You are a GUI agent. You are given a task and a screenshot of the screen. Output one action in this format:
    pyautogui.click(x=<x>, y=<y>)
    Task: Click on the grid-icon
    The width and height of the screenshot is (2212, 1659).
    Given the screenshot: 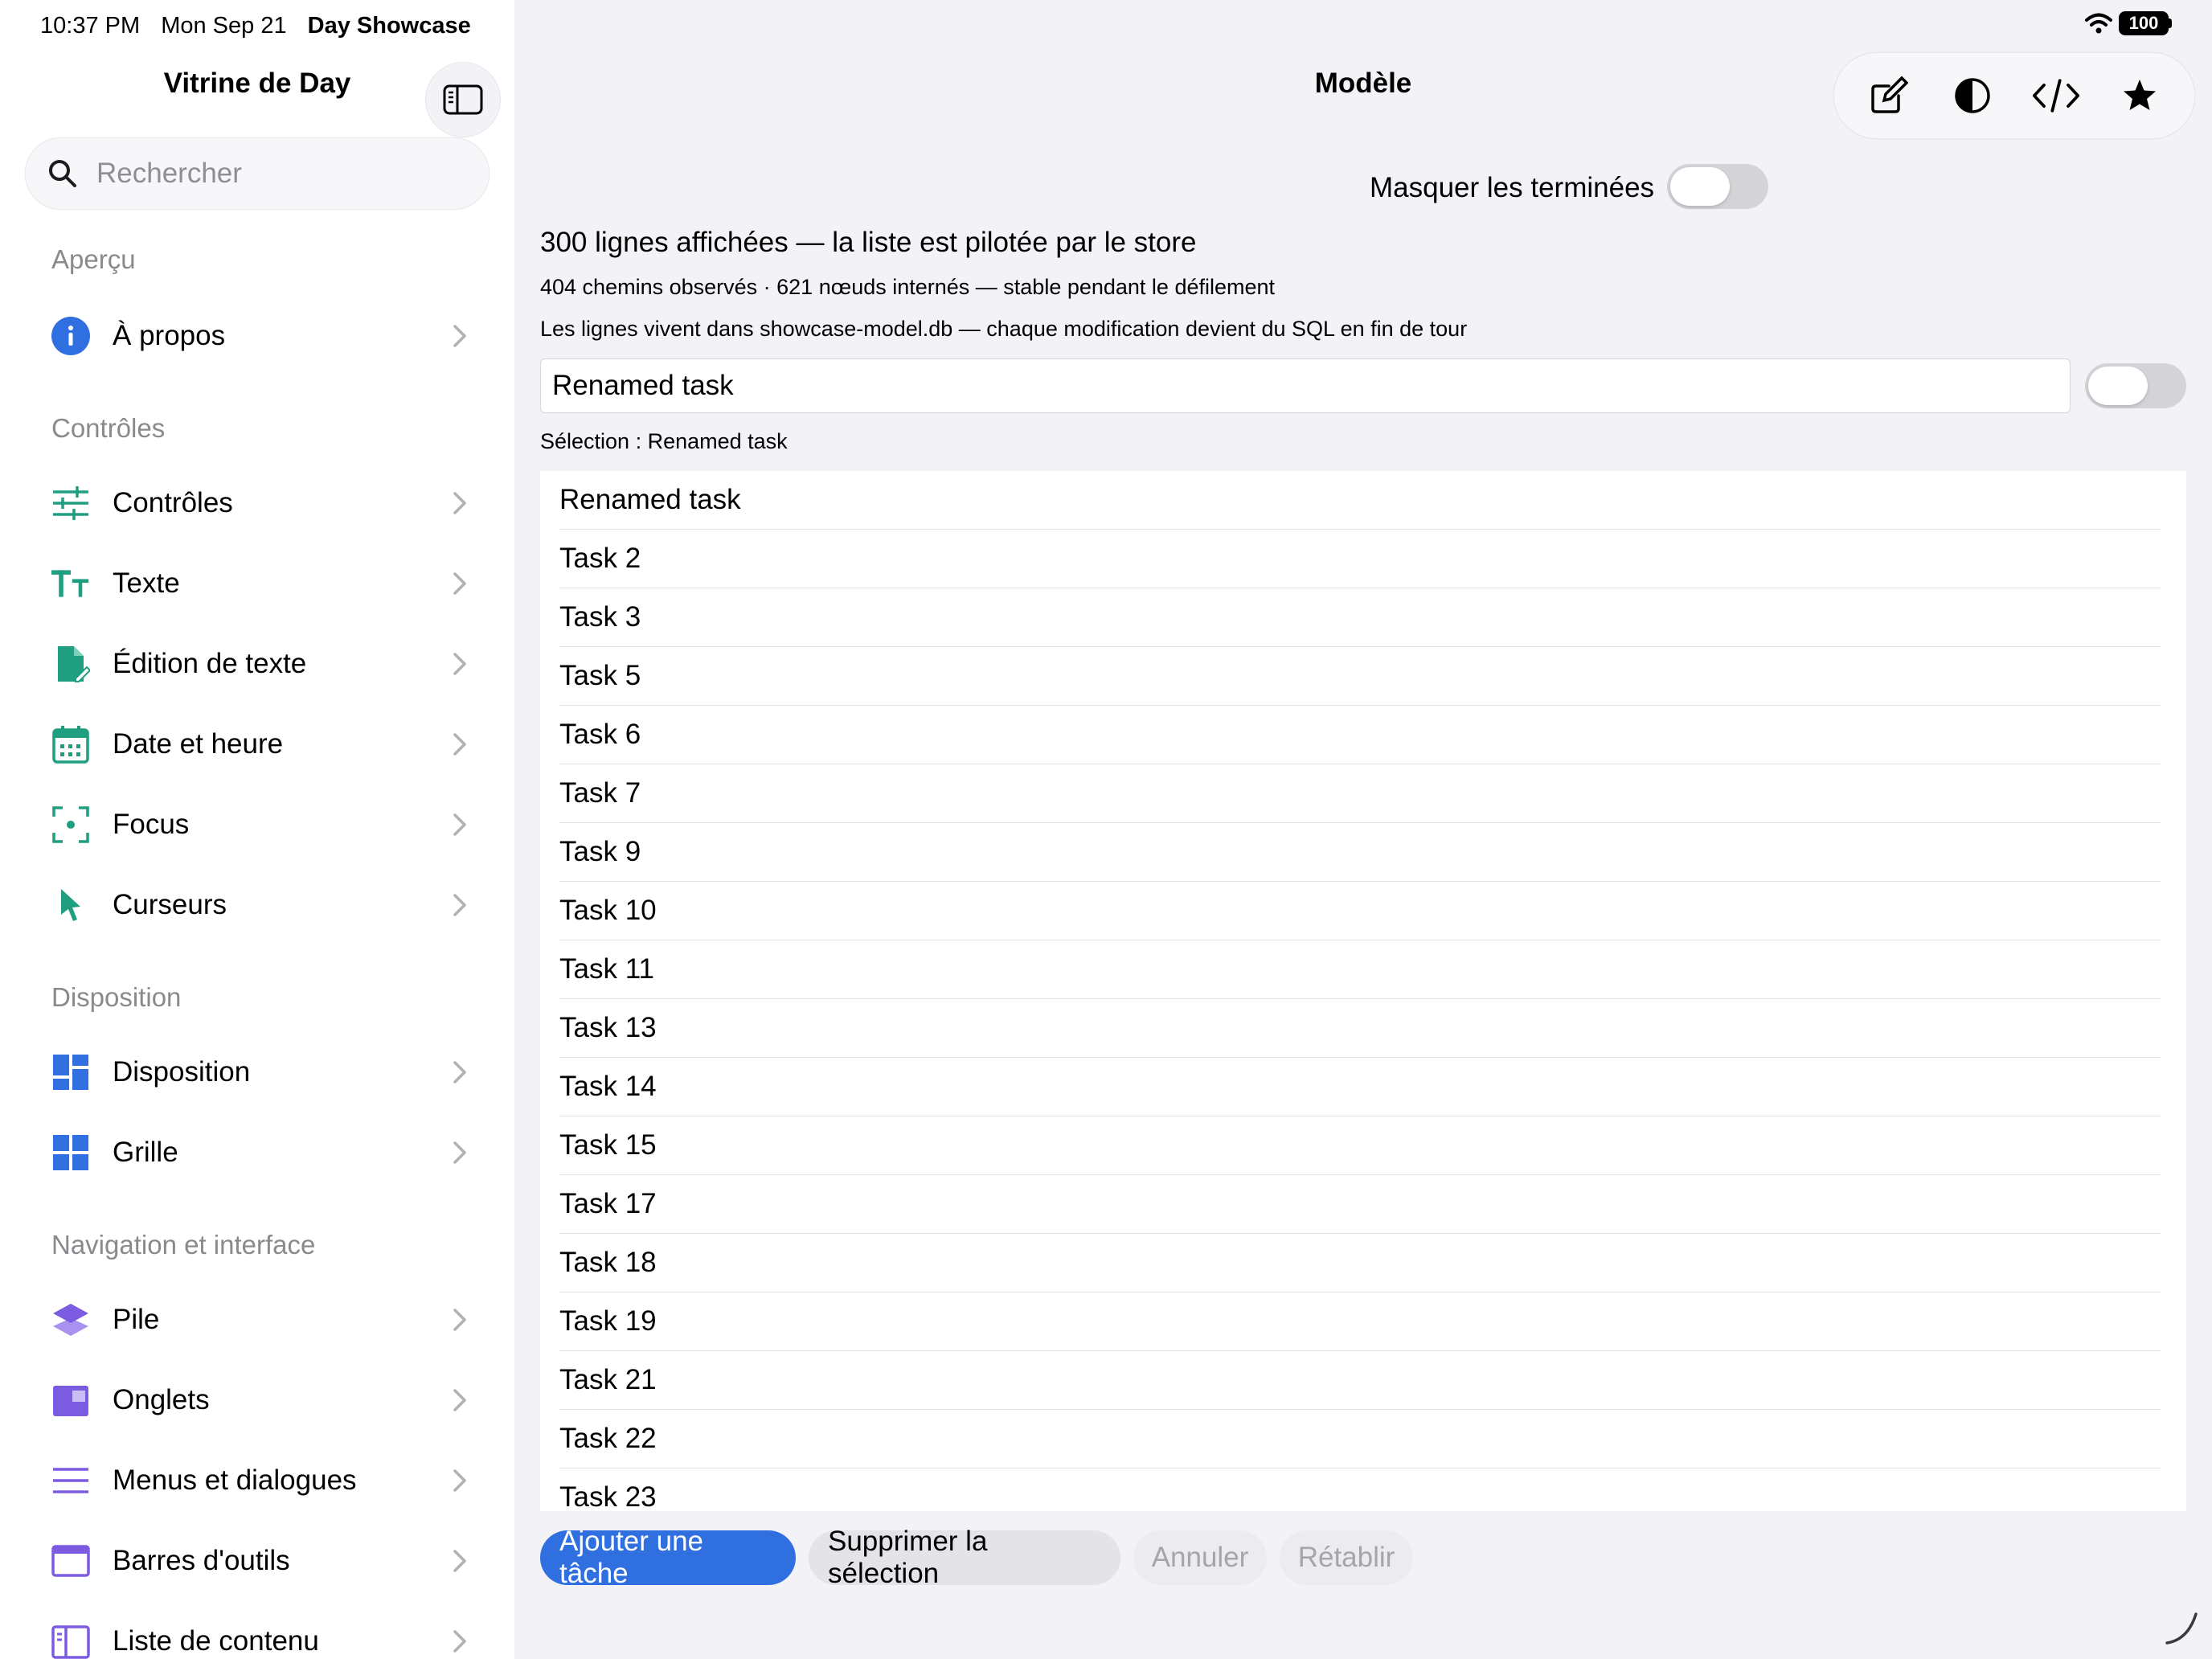 What is the action you would take?
    pyautogui.click(x=70, y=1152)
    